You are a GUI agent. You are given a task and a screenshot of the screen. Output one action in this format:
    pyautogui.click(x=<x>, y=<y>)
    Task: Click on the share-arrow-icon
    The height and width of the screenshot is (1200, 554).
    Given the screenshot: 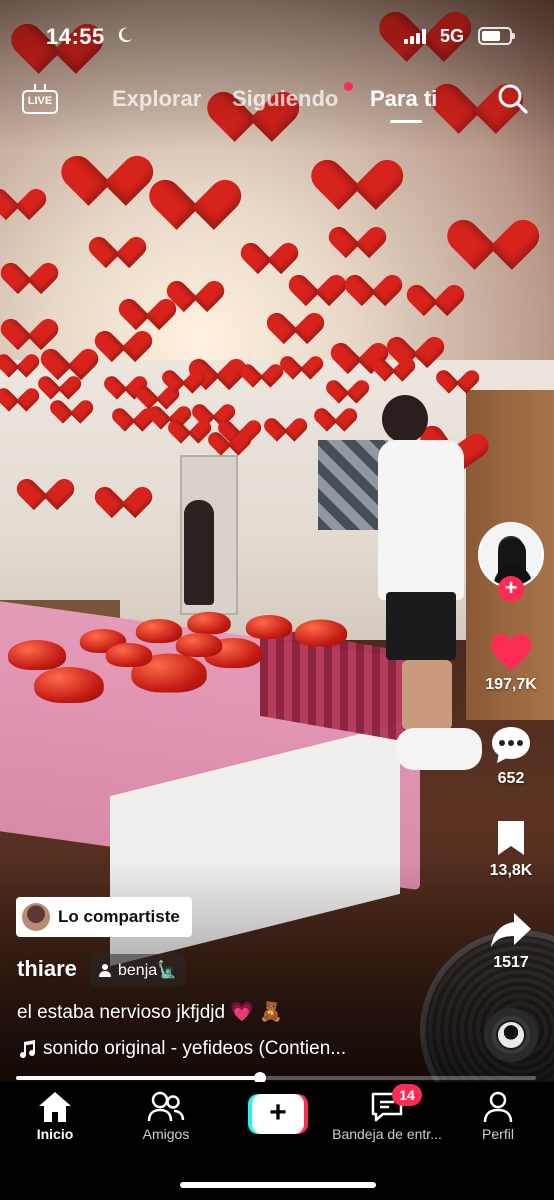 What is the action you would take?
    pyautogui.click(x=511, y=930)
    